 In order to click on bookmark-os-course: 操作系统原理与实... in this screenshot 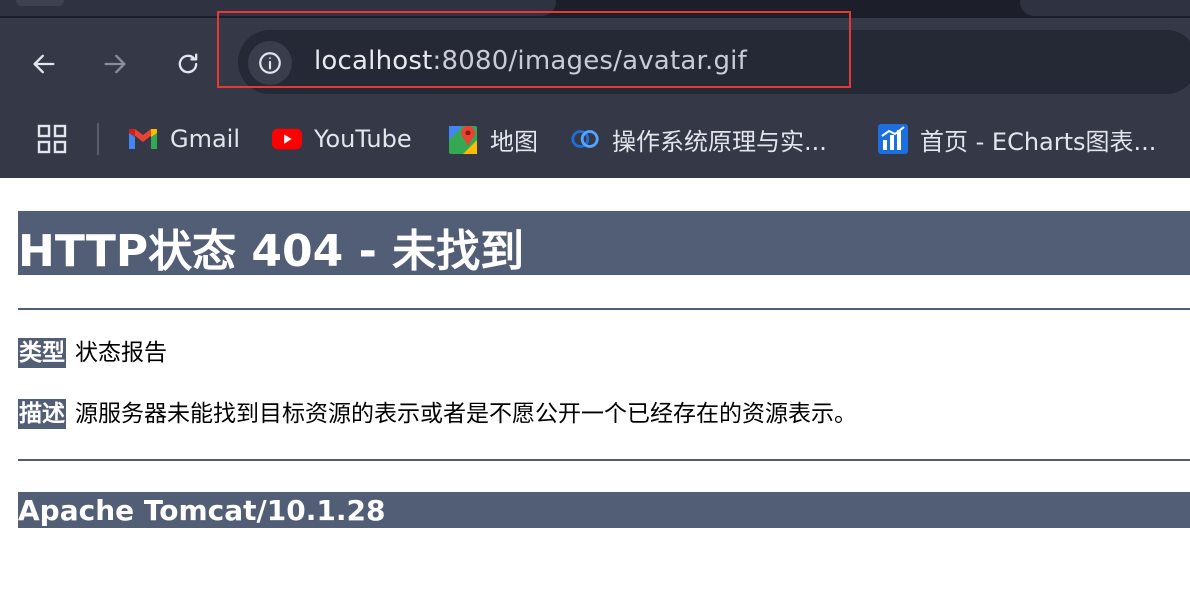, I will do `click(698, 139)`.